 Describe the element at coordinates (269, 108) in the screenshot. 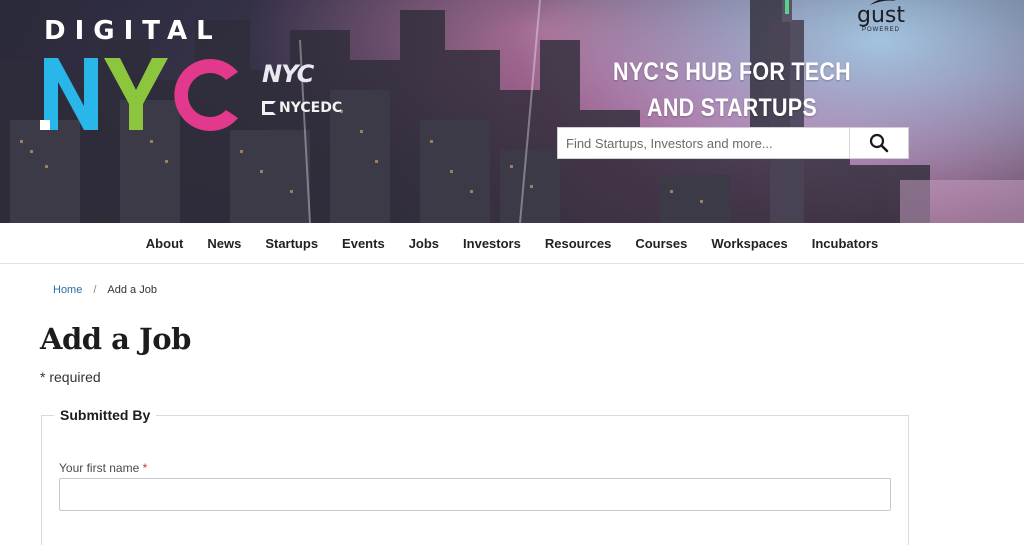

I see `nycedc-mark-icon` at that location.